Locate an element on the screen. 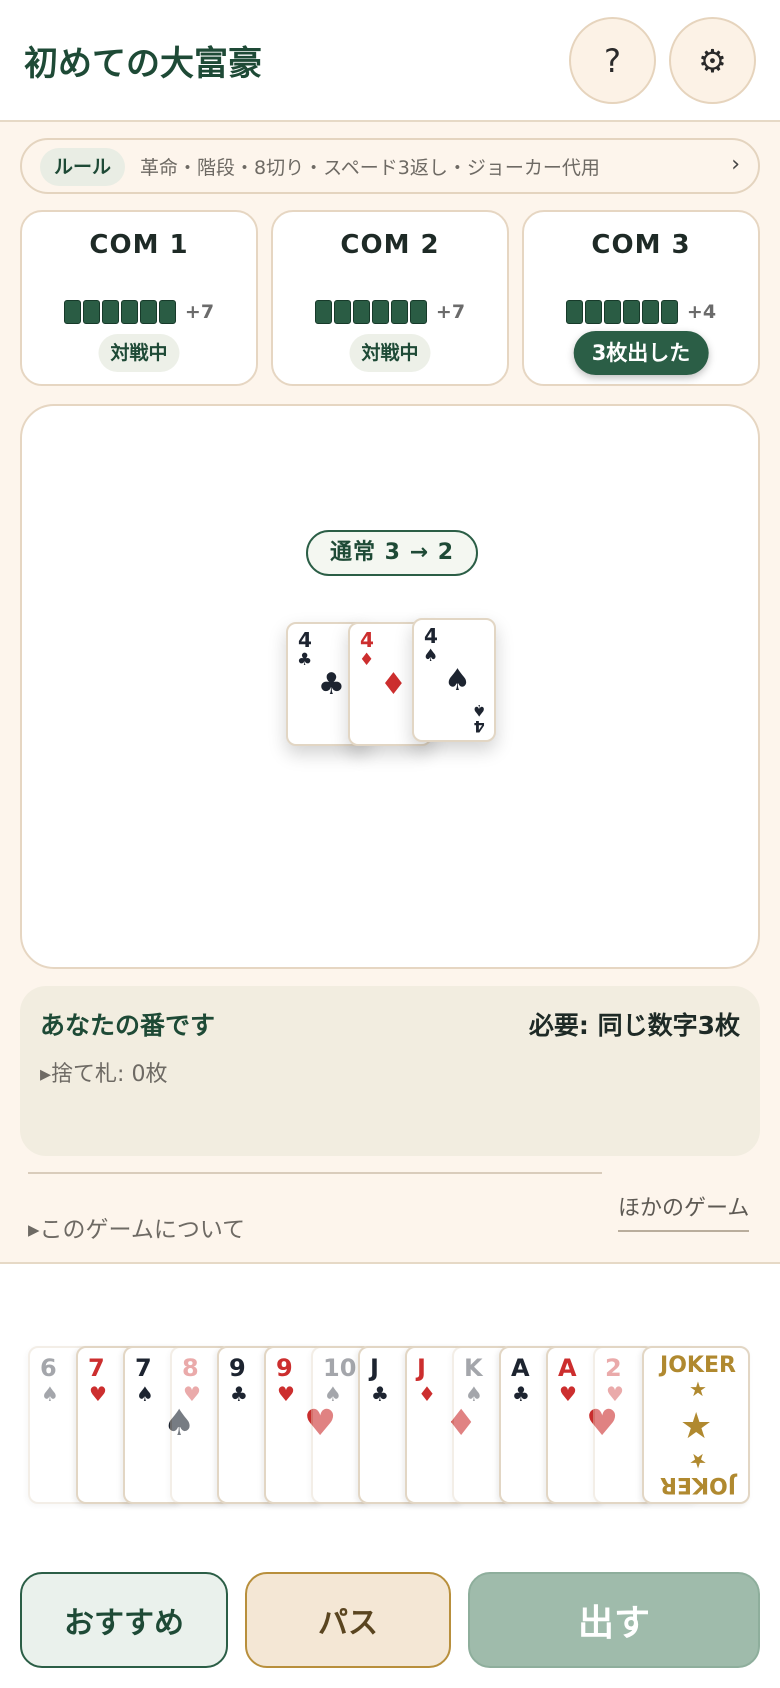  opponent-panel-com1: COM 1 +7 対戦中 is located at coordinates (139, 298).